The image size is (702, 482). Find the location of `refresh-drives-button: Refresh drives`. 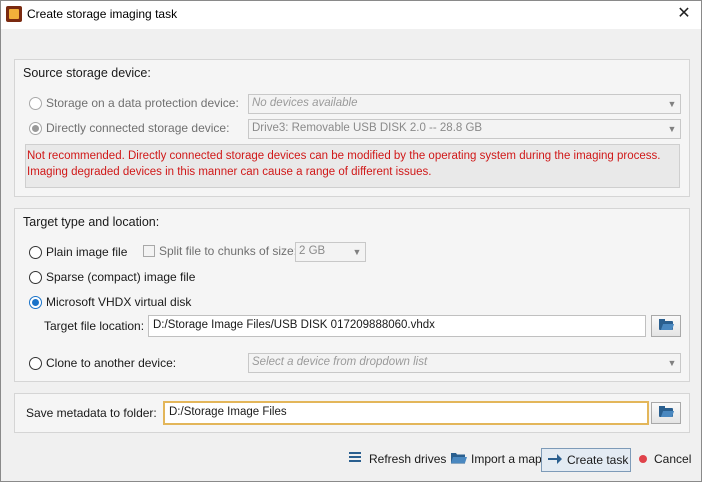

refresh-drives-button: Refresh drives is located at coordinates (395, 459).